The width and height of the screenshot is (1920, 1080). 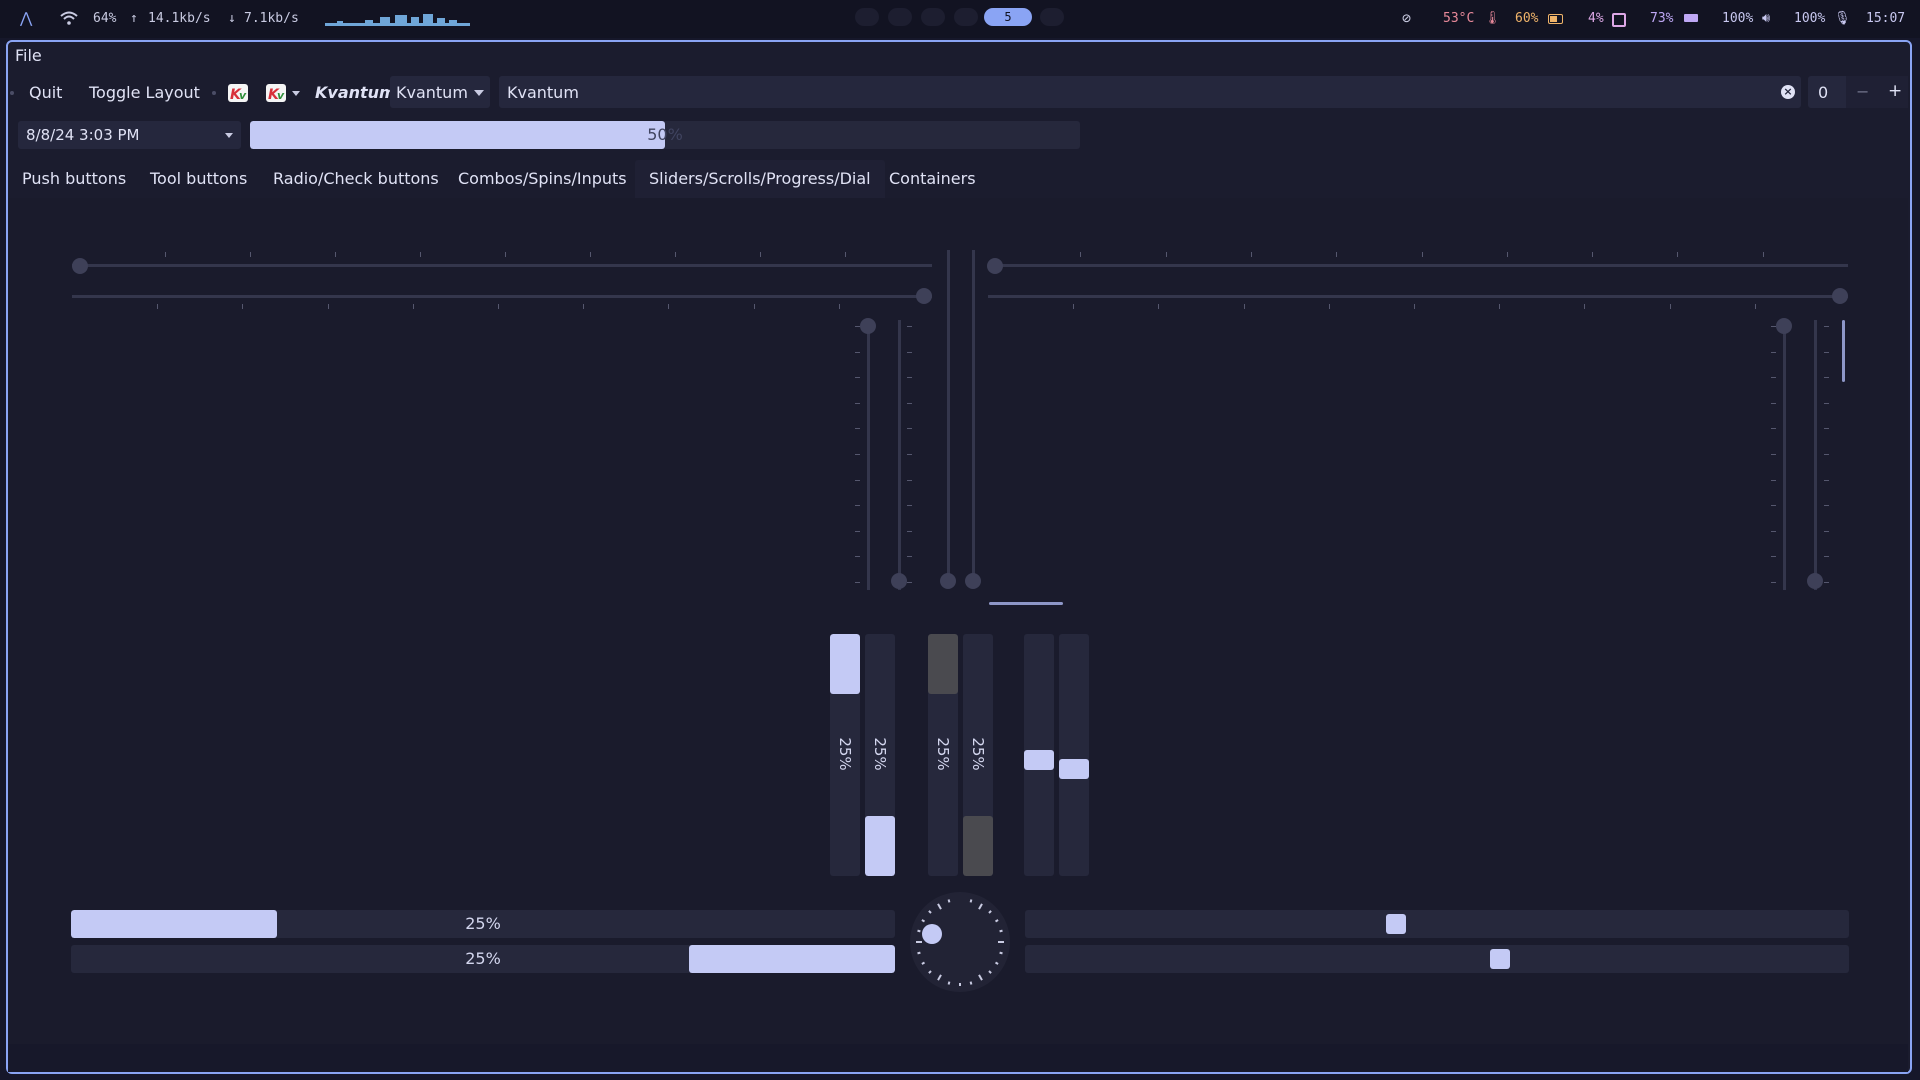 What do you see at coordinates (45, 92) in the screenshot?
I see `quit-button: Quit` at bounding box center [45, 92].